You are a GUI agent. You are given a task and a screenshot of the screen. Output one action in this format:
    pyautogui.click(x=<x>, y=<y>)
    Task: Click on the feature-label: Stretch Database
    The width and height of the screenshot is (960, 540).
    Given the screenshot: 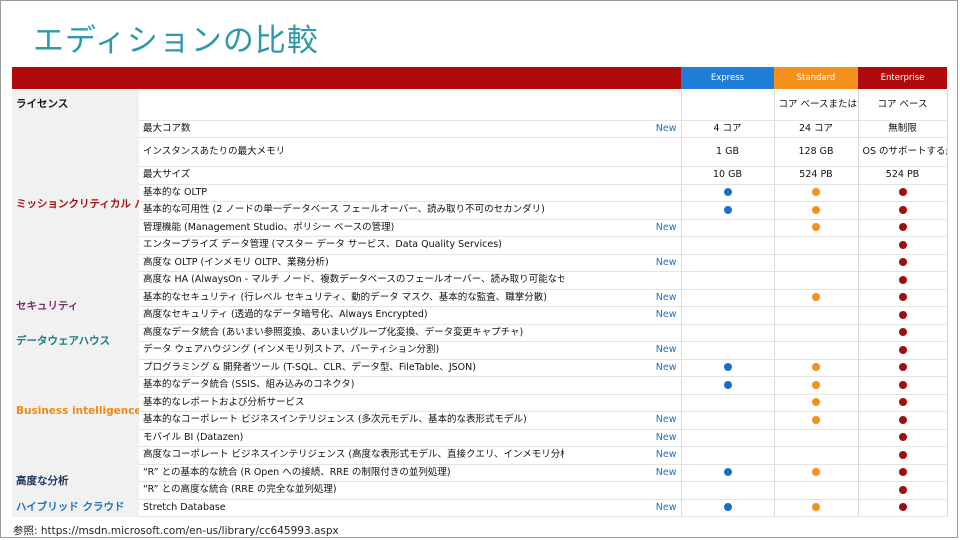 What is the action you would take?
    pyautogui.click(x=351, y=507)
    